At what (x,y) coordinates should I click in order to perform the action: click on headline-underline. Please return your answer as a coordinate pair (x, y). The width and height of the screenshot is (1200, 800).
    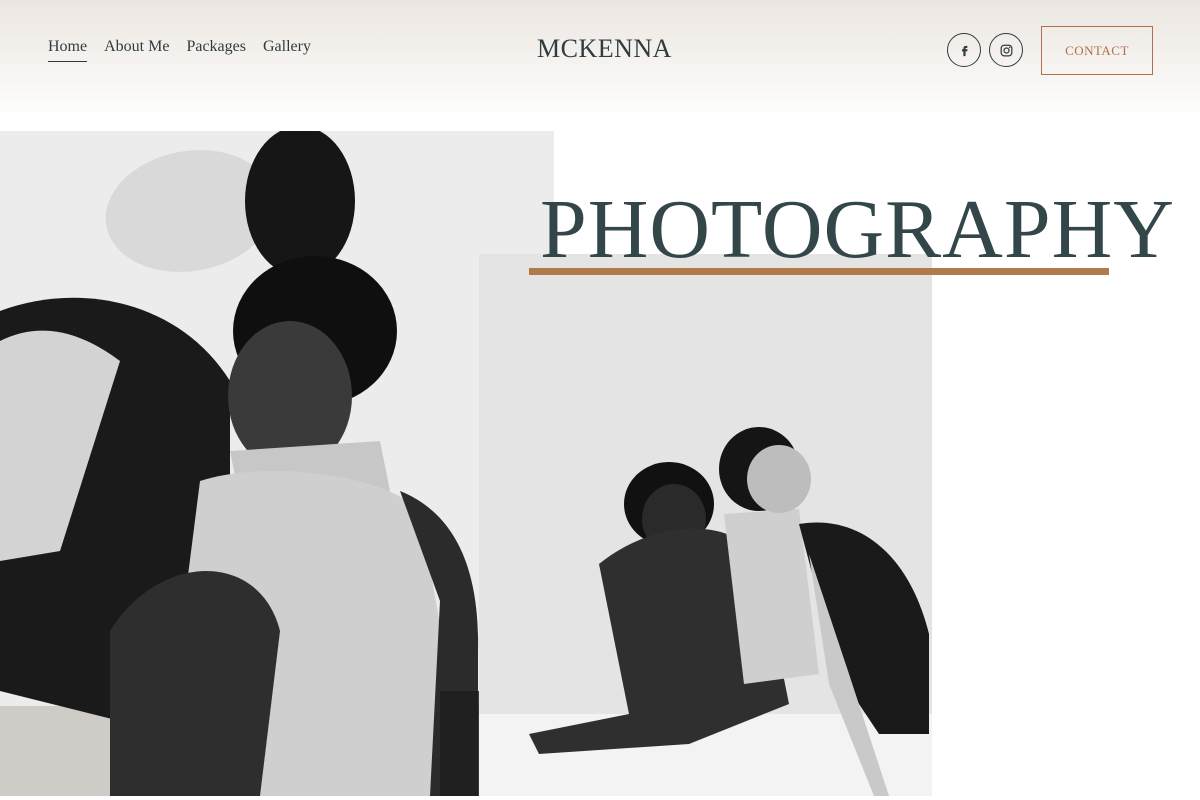
    Looking at the image, I should click on (819, 271).